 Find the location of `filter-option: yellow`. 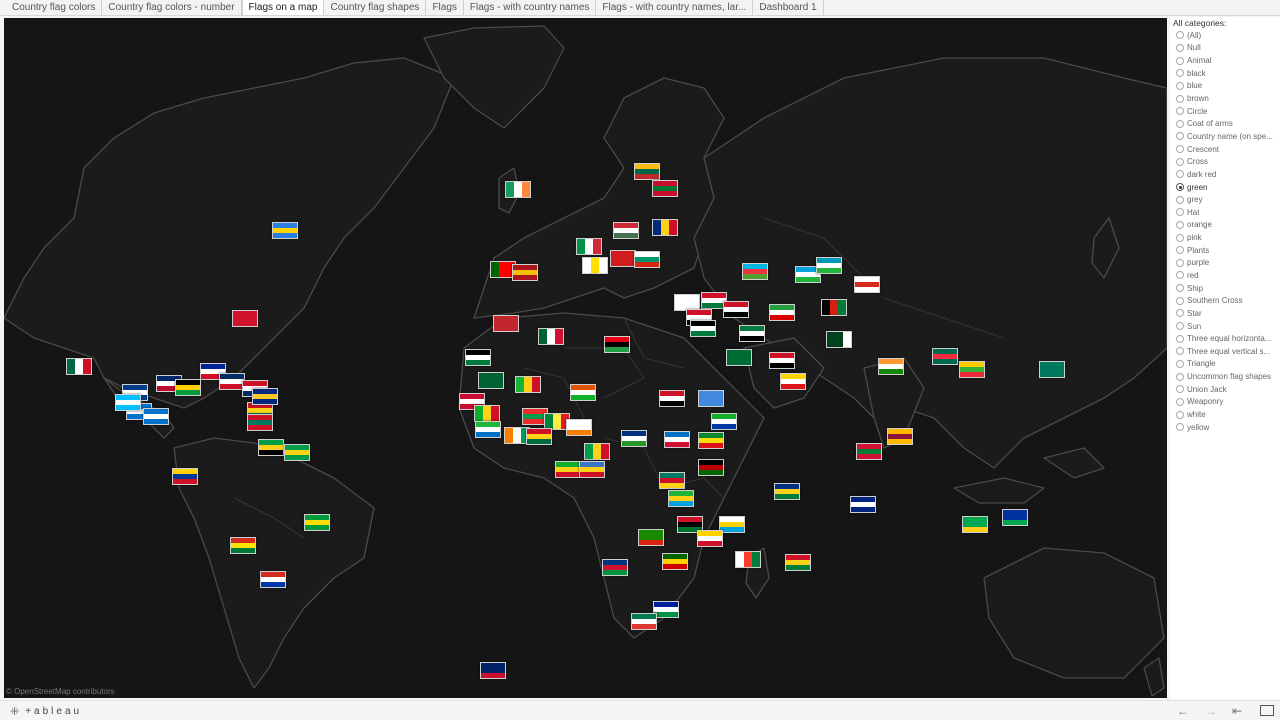

filter-option: yellow is located at coordinates (1225, 427).